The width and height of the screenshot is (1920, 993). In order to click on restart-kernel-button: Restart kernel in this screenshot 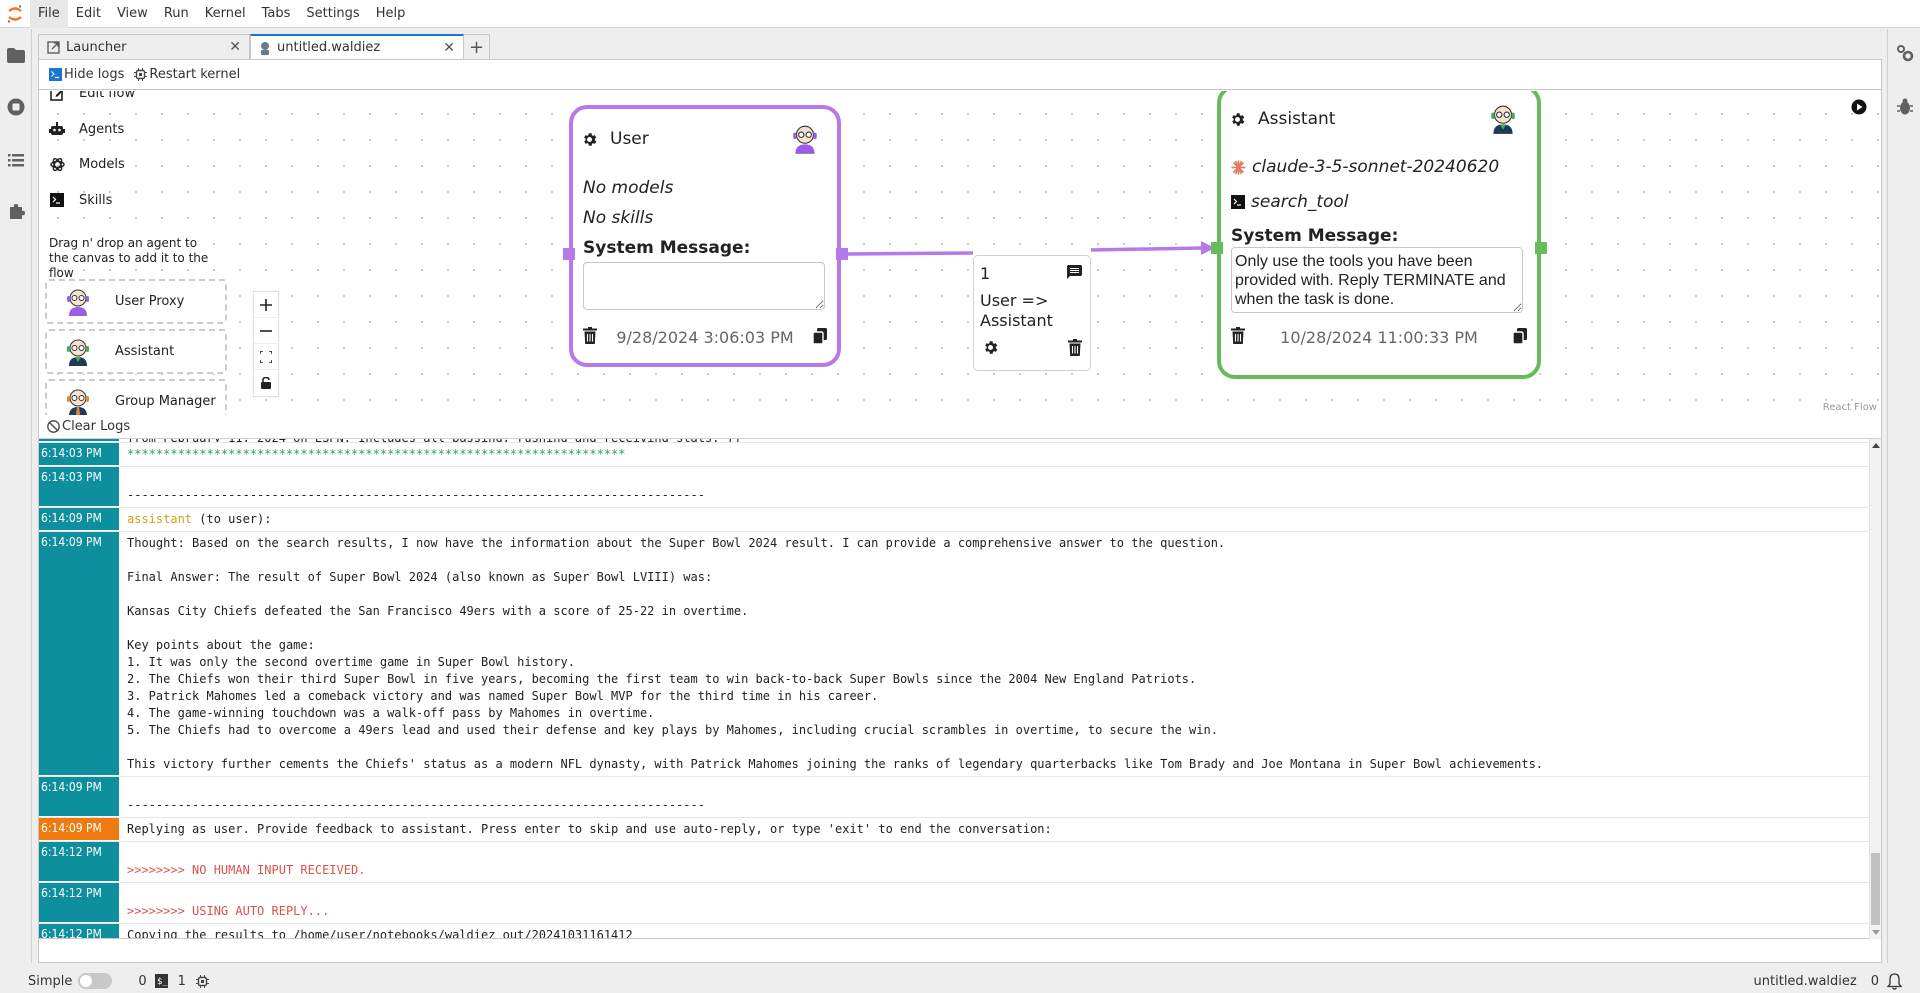, I will do `click(187, 74)`.